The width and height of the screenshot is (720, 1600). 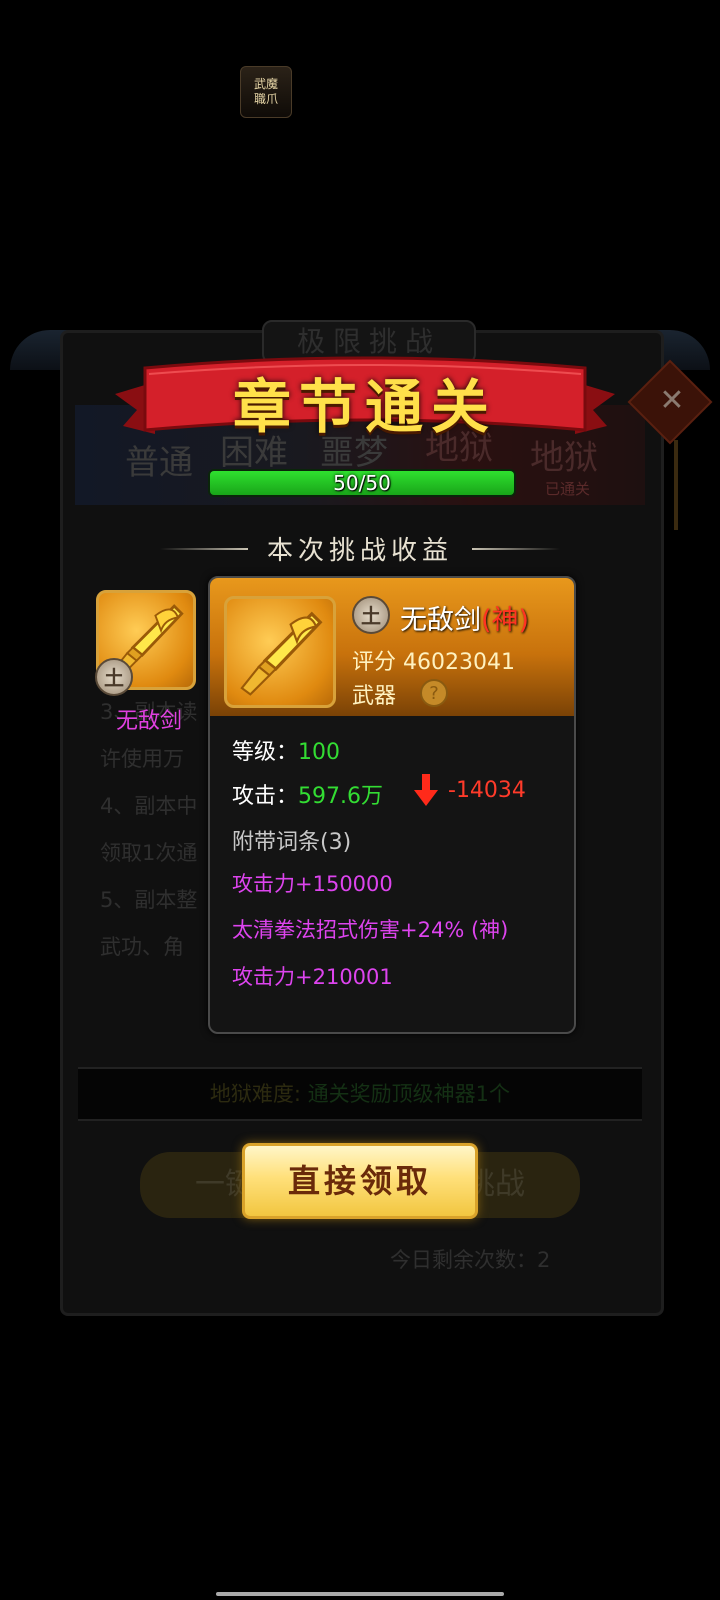 What do you see at coordinates (292, 842) in the screenshot?
I see `affix-title: 附带词条(3)` at bounding box center [292, 842].